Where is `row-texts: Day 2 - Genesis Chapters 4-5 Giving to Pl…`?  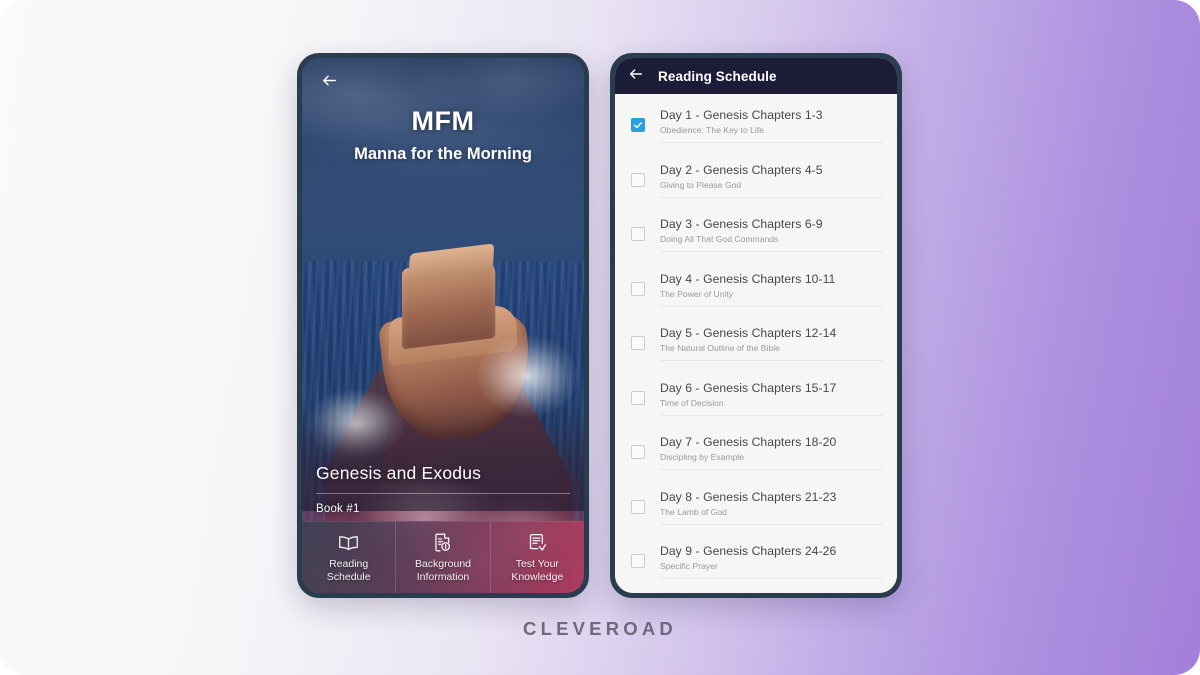 row-texts: Day 2 - Genesis Chapters 4-5 Giving to Pl… is located at coordinates (771, 180).